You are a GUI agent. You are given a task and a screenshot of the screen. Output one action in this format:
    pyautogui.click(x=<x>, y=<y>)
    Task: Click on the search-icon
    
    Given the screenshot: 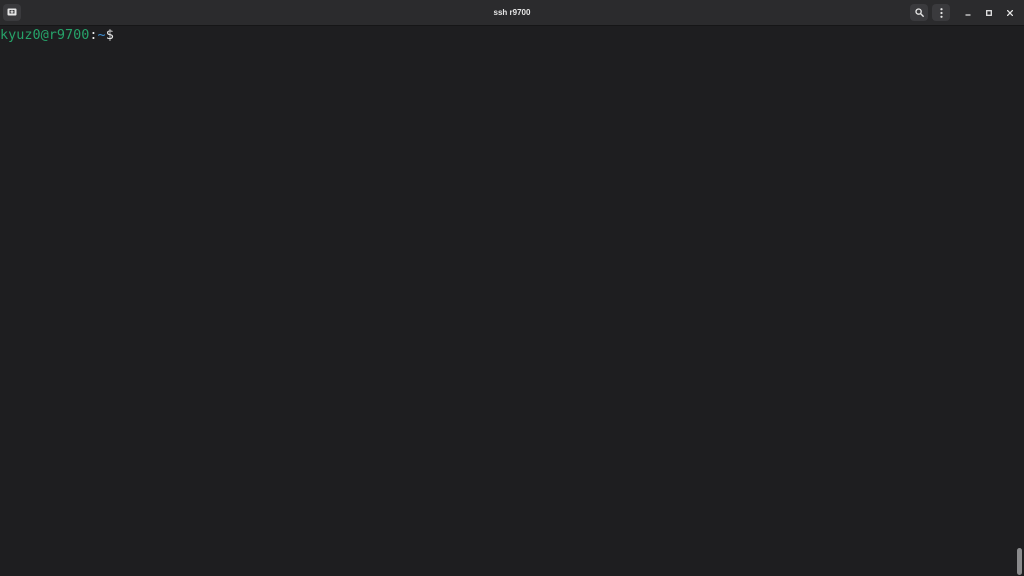 What is the action you would take?
    pyautogui.click(x=919, y=12)
    